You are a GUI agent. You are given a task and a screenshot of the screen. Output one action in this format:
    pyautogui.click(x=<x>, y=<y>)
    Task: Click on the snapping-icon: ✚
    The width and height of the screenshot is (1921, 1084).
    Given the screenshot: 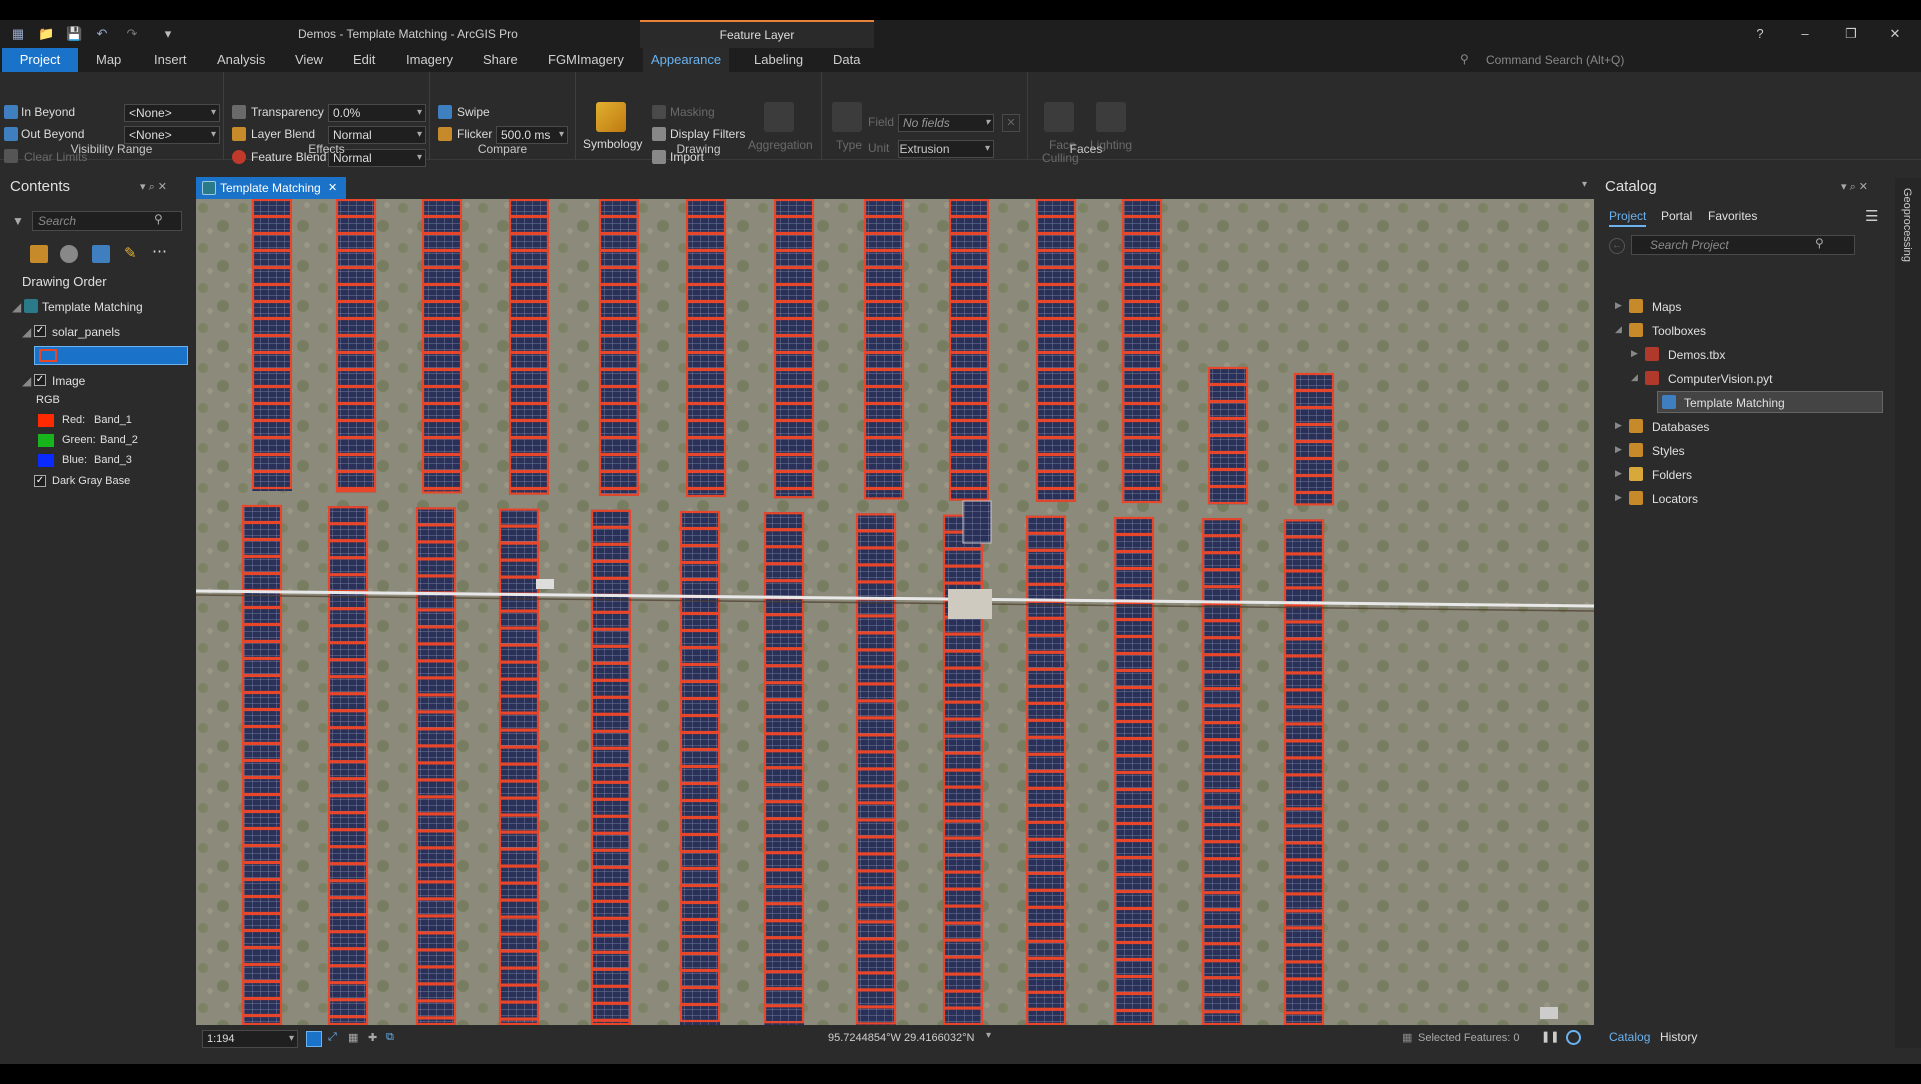 What is the action you would take?
    pyautogui.click(x=372, y=1037)
    